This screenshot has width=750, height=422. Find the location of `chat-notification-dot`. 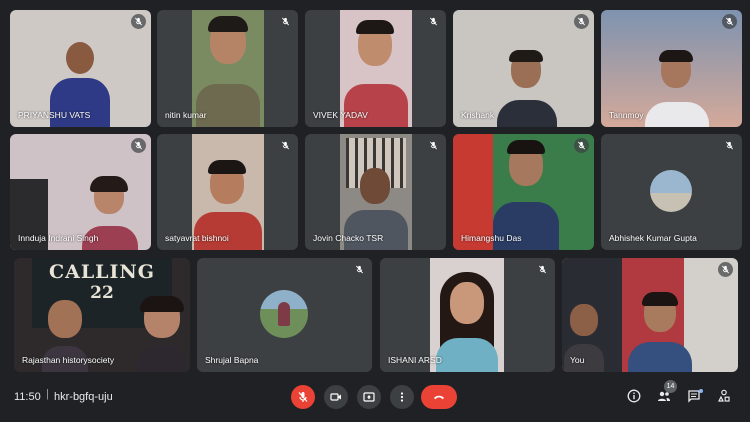

chat-notification-dot is located at coordinates (701, 391).